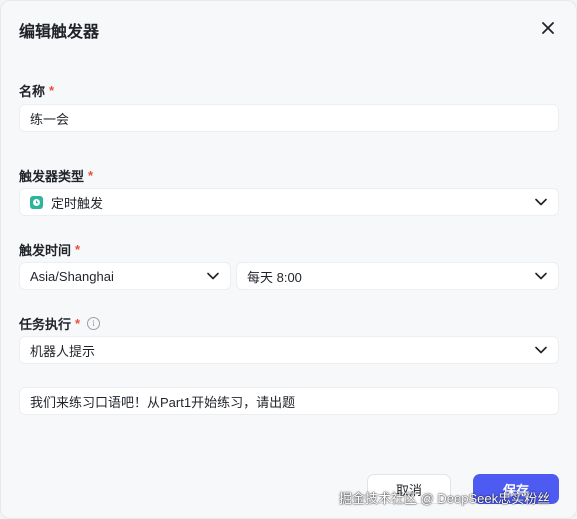 This screenshot has width=577, height=519. I want to click on watermark: 掘金技术社区 @ DeepSeek忠实粉丝, so click(445, 498).